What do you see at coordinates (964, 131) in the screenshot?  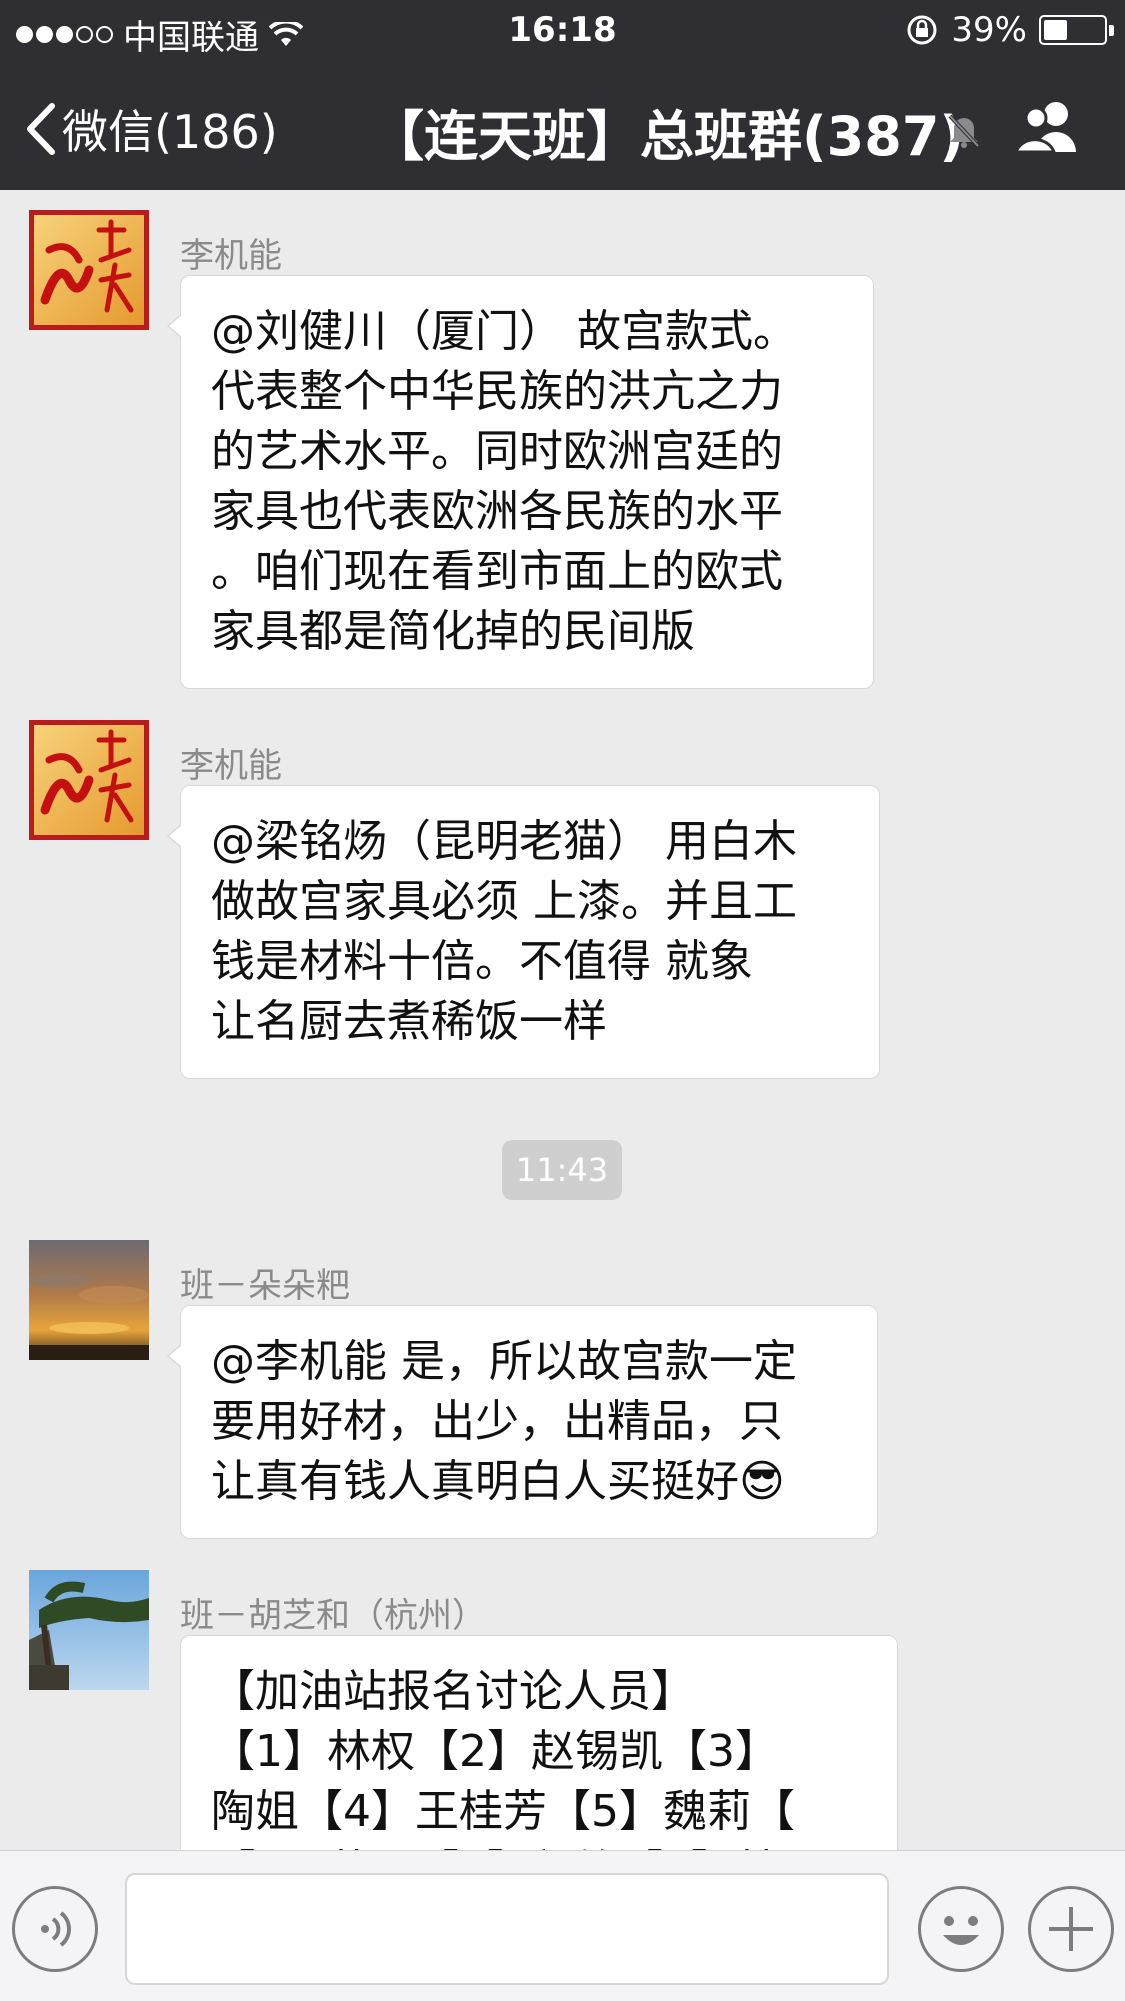 I see `muted-bell-icon` at bounding box center [964, 131].